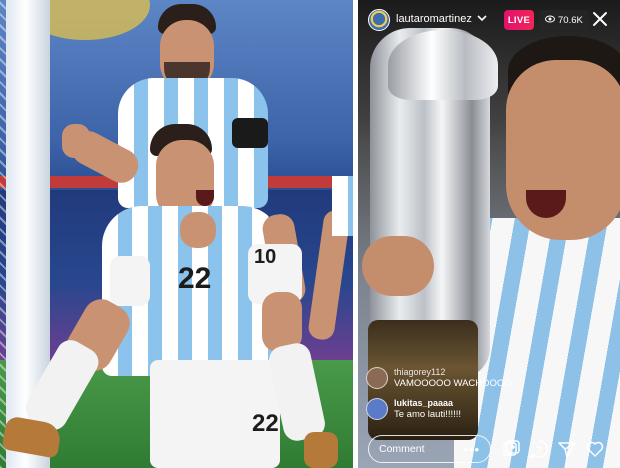 This screenshot has height=468, width=620. I want to click on streamer-username: lautaromartinez, so click(434, 19).